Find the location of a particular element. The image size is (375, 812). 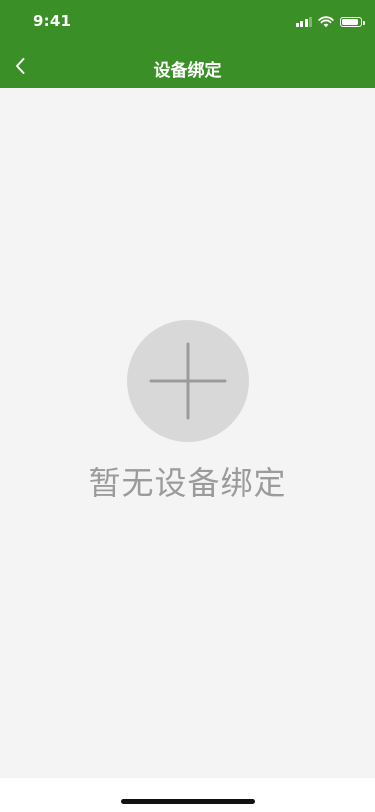

status-icons is located at coordinates (330, 22).